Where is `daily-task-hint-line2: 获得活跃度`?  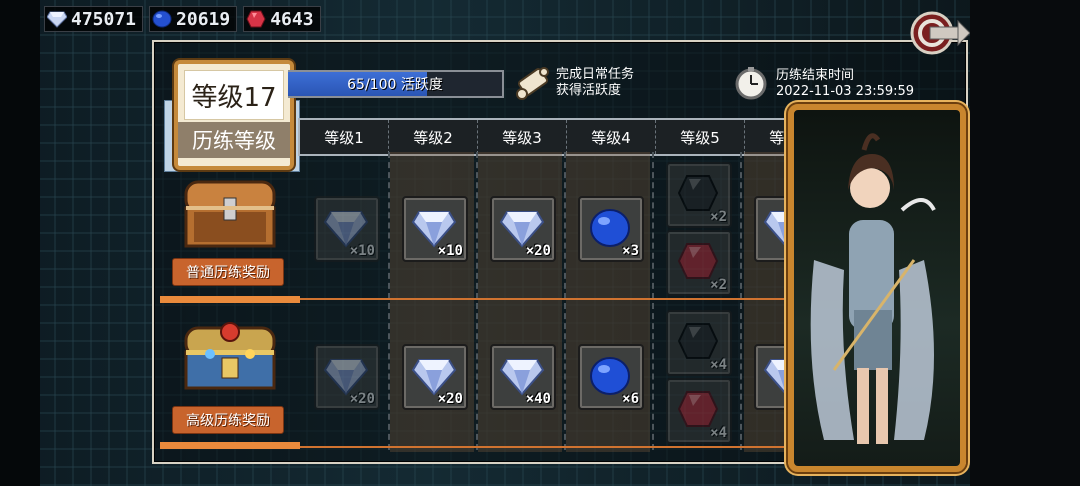 daily-task-hint-line2: 获得活跃度 is located at coordinates (589, 90).